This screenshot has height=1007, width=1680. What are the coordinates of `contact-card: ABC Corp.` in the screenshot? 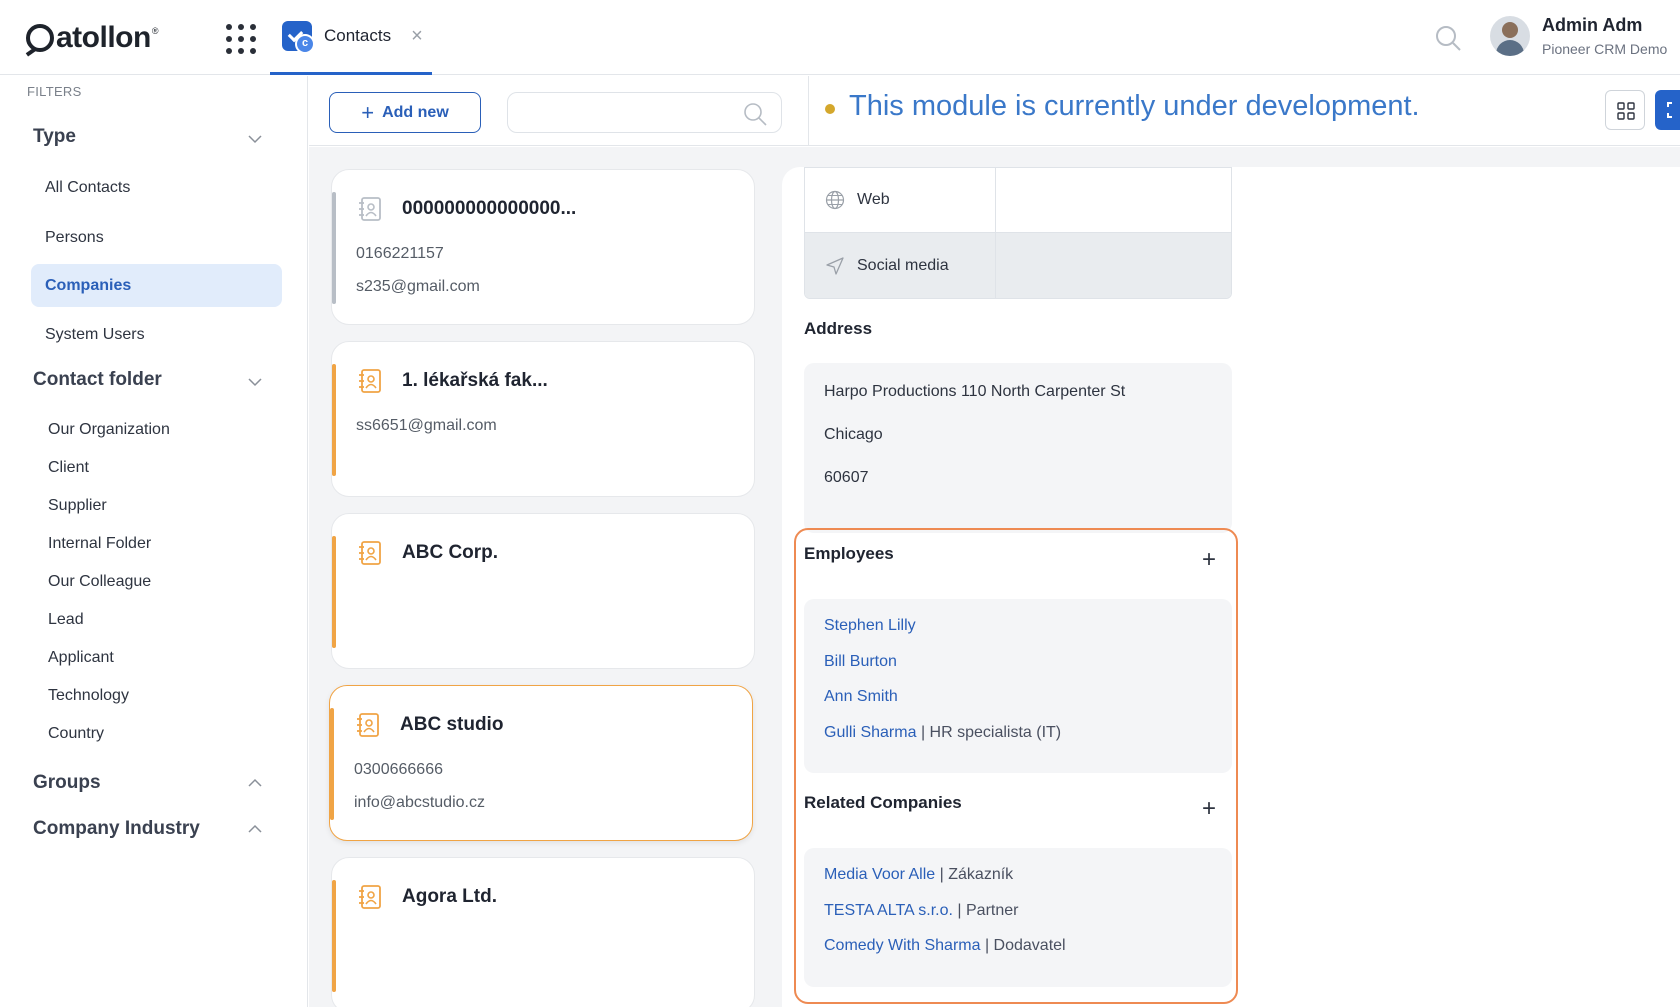 It's located at (543, 591).